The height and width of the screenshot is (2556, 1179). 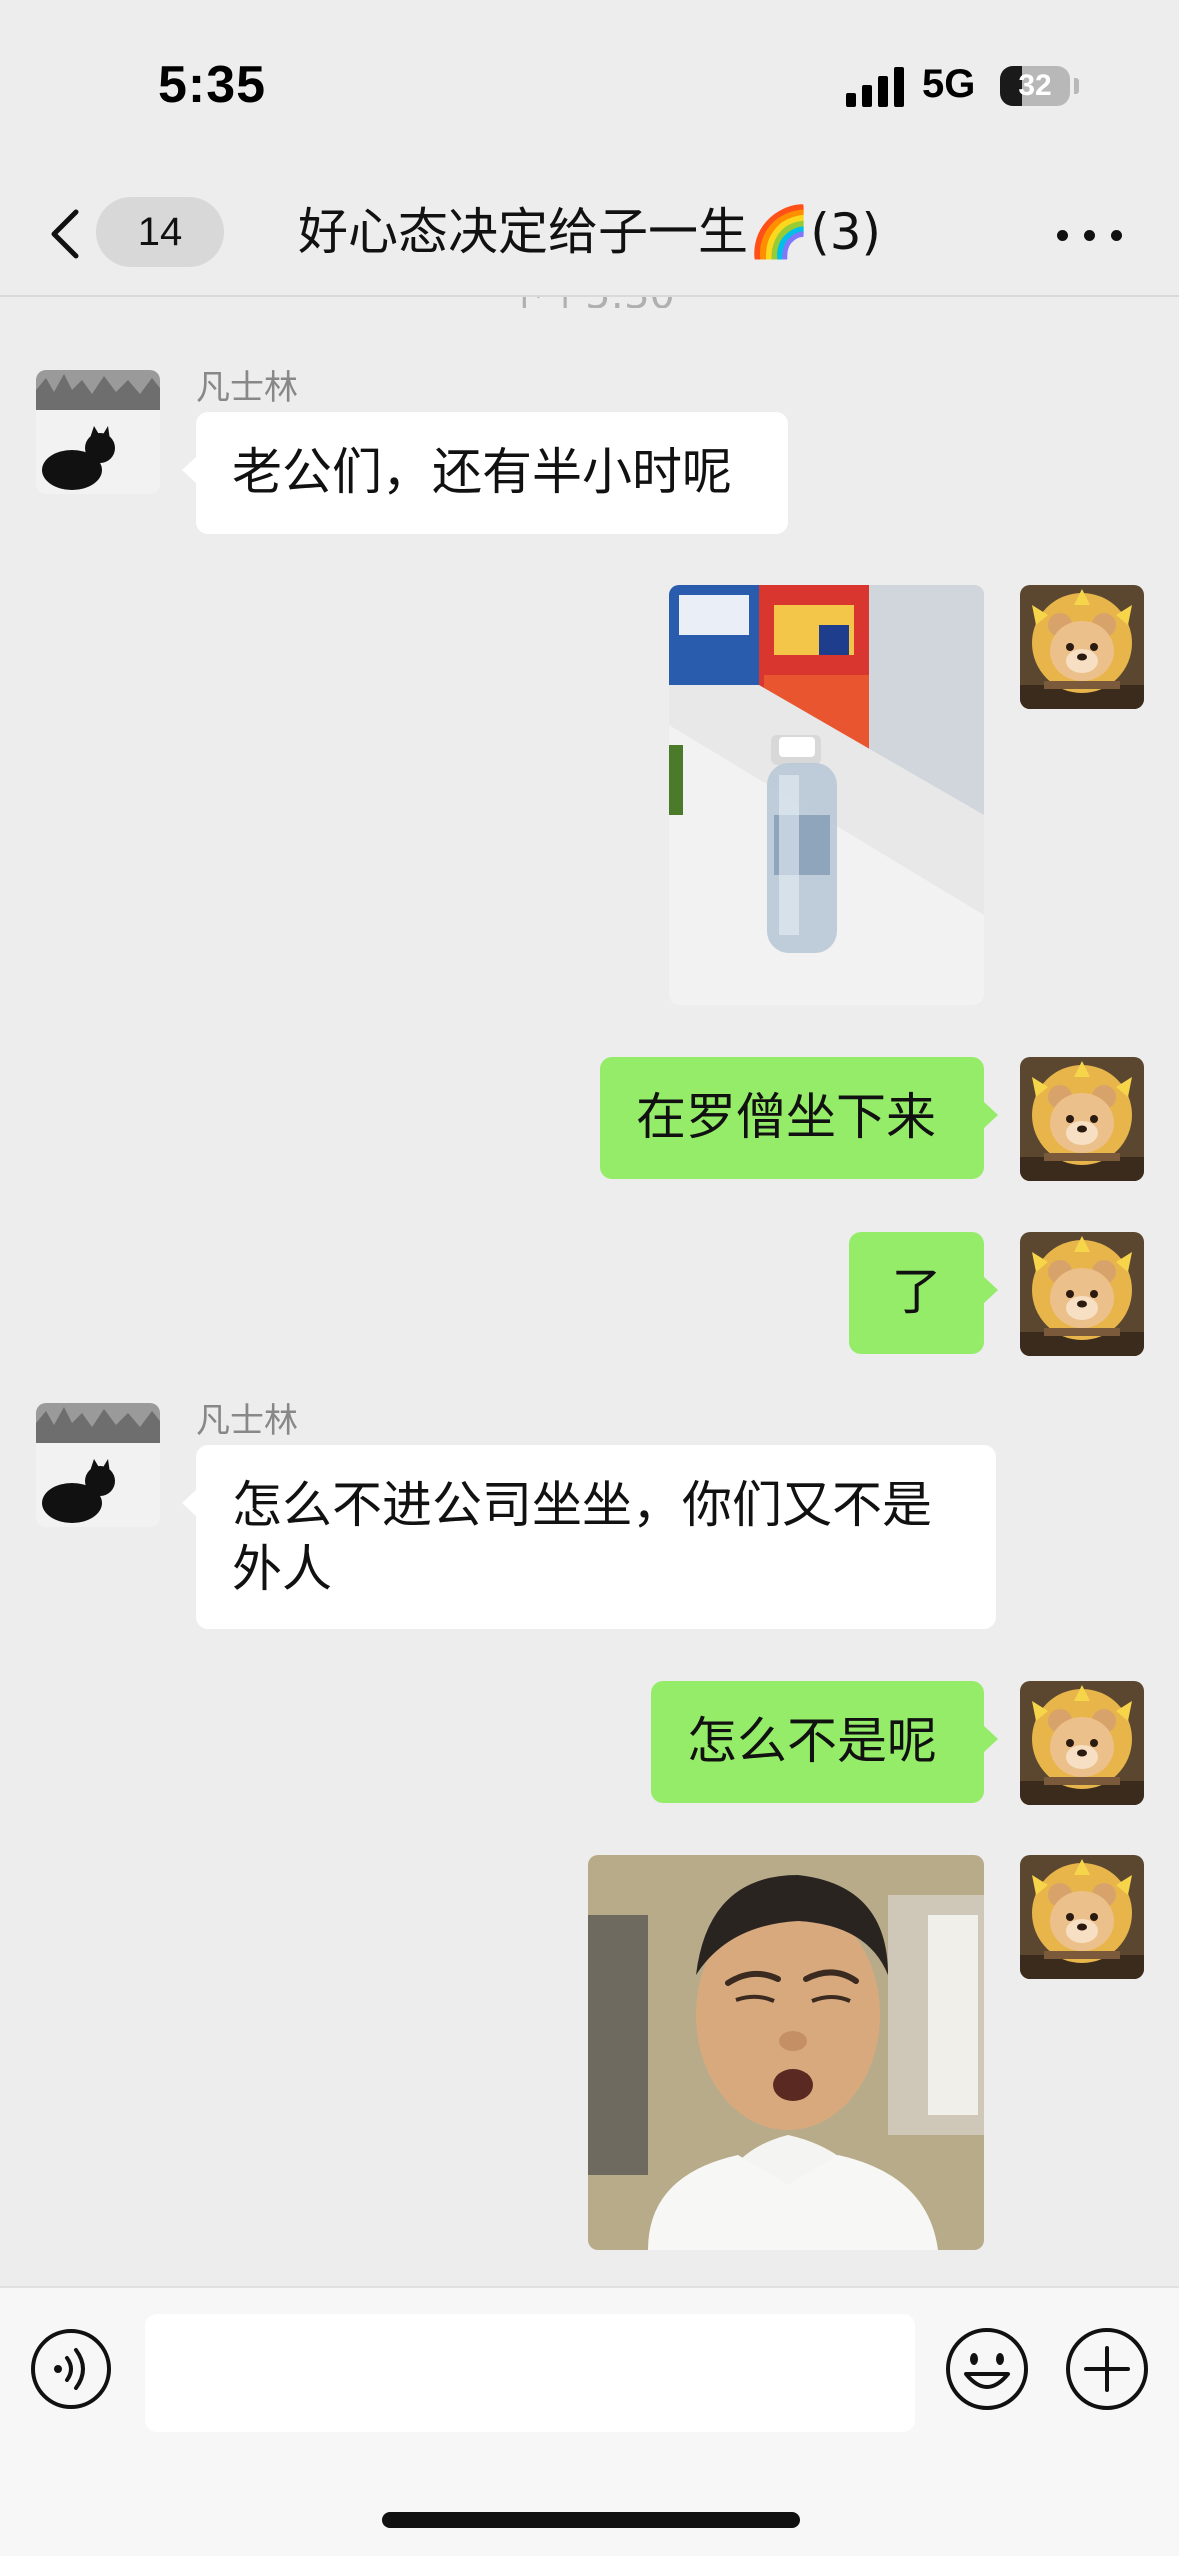 What do you see at coordinates (160, 232) in the screenshot?
I see `unread-count-badge: 14` at bounding box center [160, 232].